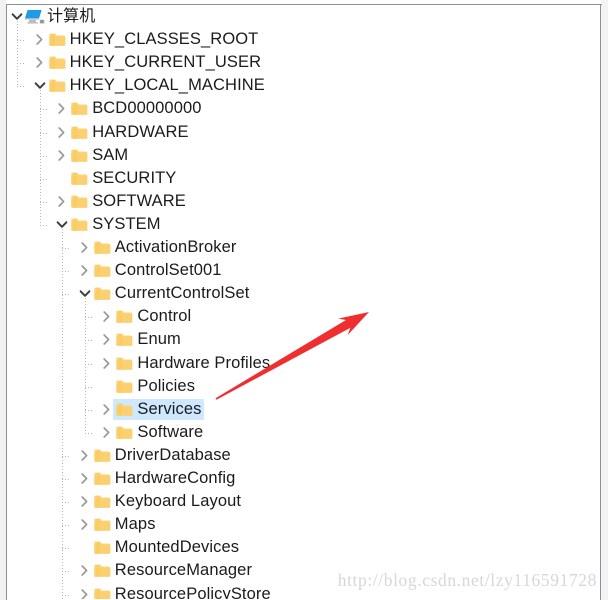 This screenshot has width=608, height=600. I want to click on tree-item-software: Software, so click(303, 432).